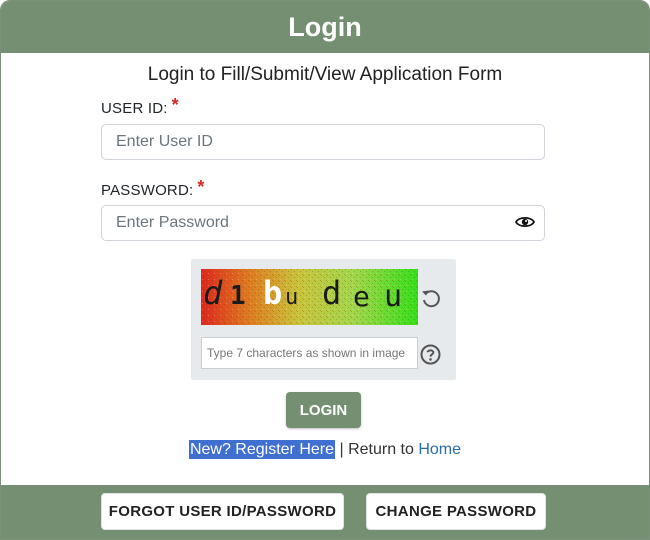 Image resolution: width=650 pixels, height=540 pixels. What do you see at coordinates (525, 222) in the screenshot?
I see `eye-icon` at bounding box center [525, 222].